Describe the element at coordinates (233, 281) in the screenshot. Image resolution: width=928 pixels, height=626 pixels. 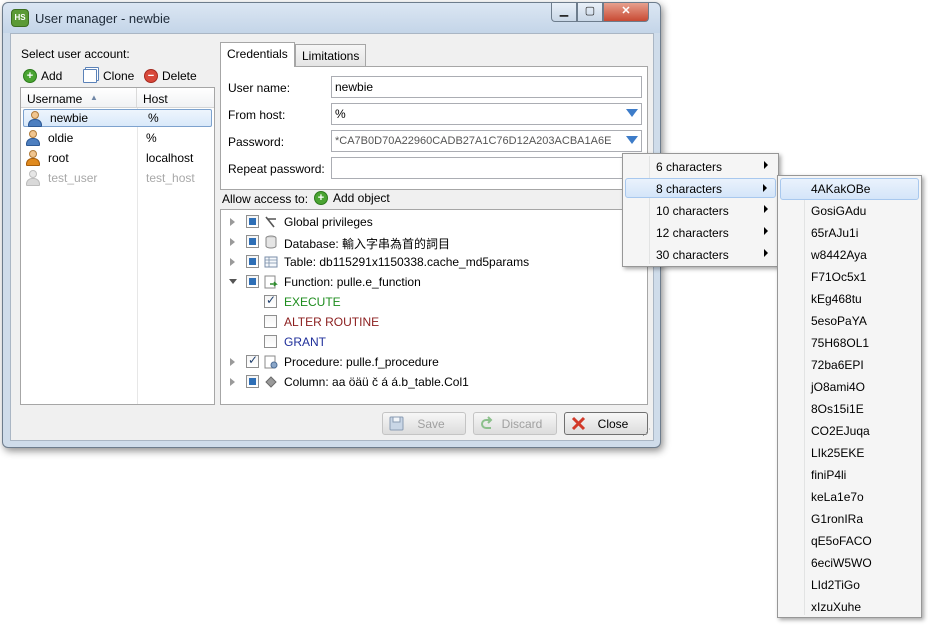
I see `collapse-icon` at that location.